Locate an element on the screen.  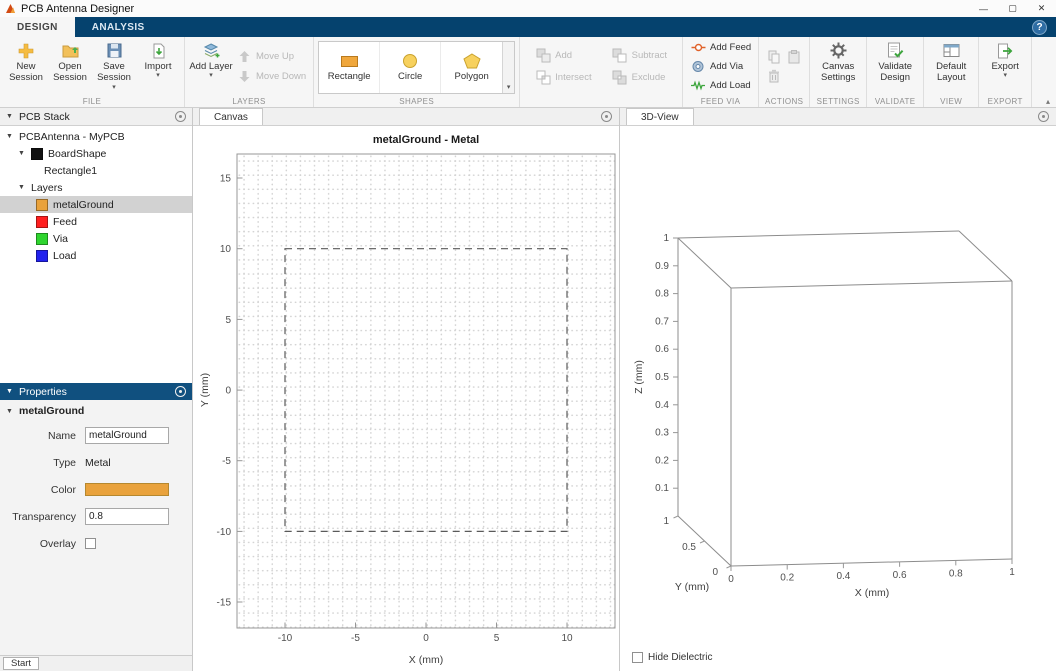
tree-node-boardshape: BoardShape is located at coordinates (96, 153).